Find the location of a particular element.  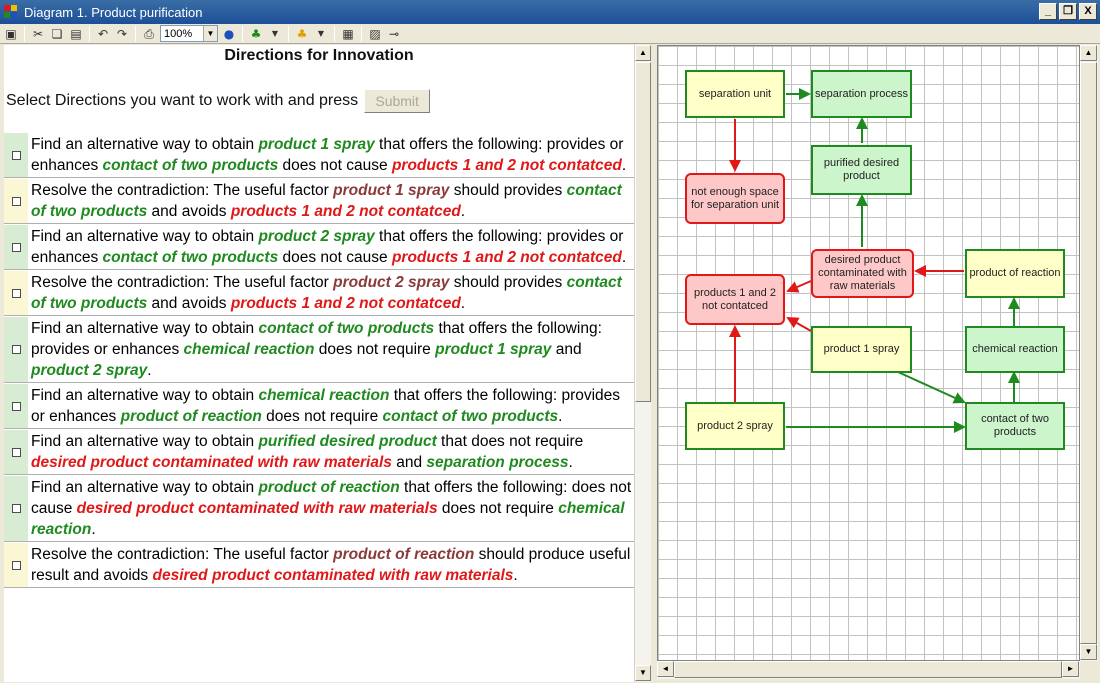

canvas-vertical-scrollbar: ▲ ▼ is located at coordinates (1089, 353).